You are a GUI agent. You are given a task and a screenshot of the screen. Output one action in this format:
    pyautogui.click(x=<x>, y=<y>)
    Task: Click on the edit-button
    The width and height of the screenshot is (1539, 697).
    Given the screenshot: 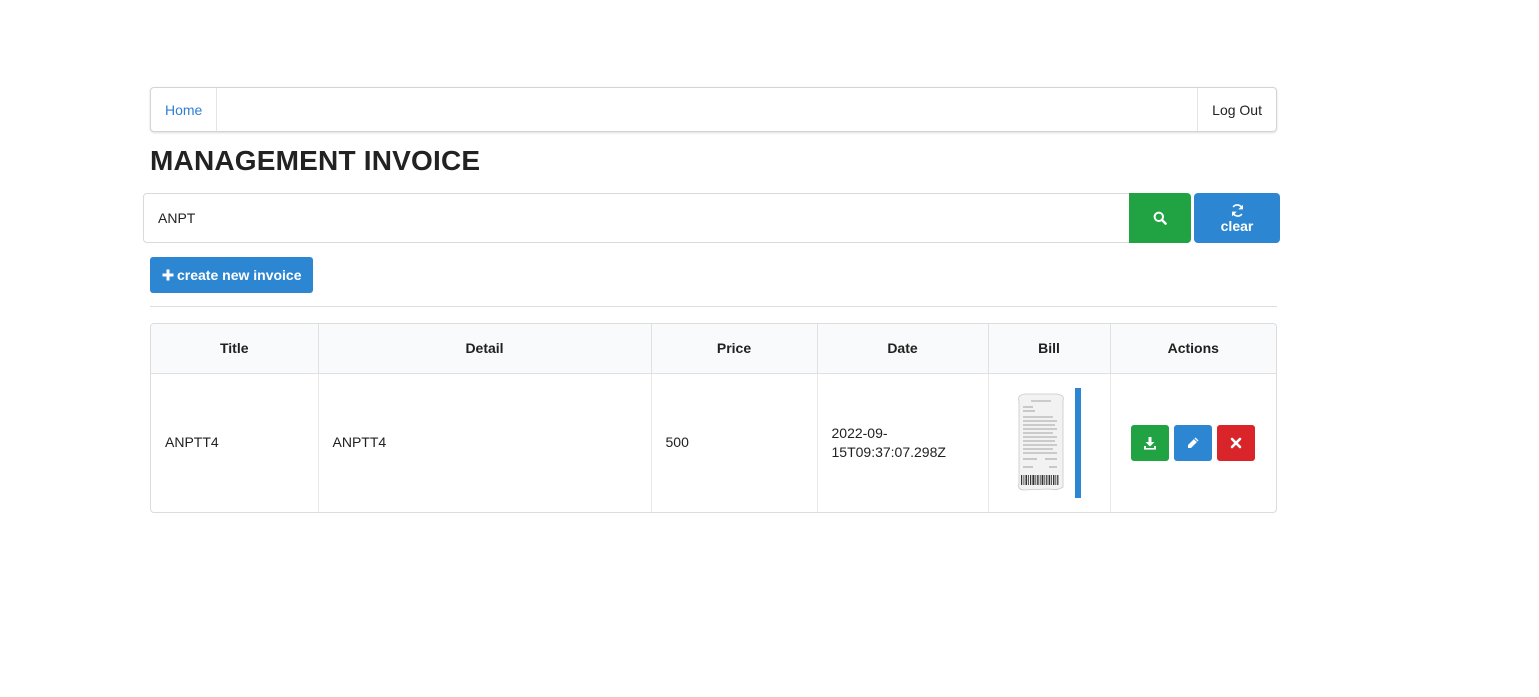 What is the action you would take?
    pyautogui.click(x=1193, y=442)
    